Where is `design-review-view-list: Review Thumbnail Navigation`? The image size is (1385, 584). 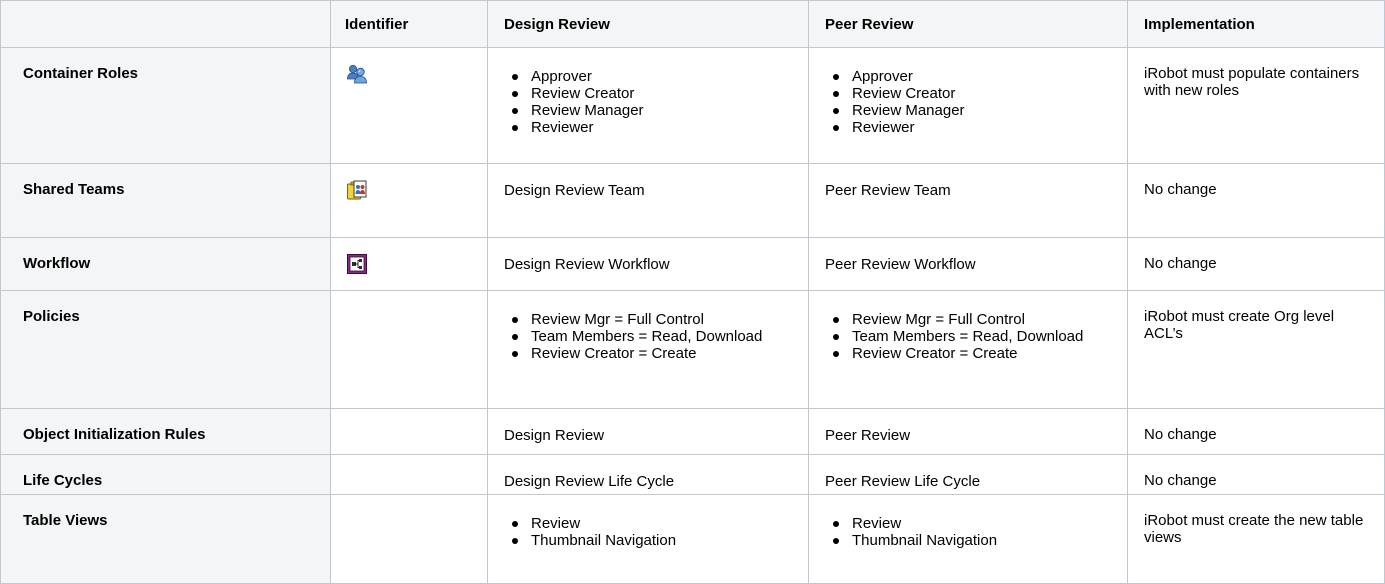 design-review-view-list: Review Thumbnail Navigation is located at coordinates (651, 532).